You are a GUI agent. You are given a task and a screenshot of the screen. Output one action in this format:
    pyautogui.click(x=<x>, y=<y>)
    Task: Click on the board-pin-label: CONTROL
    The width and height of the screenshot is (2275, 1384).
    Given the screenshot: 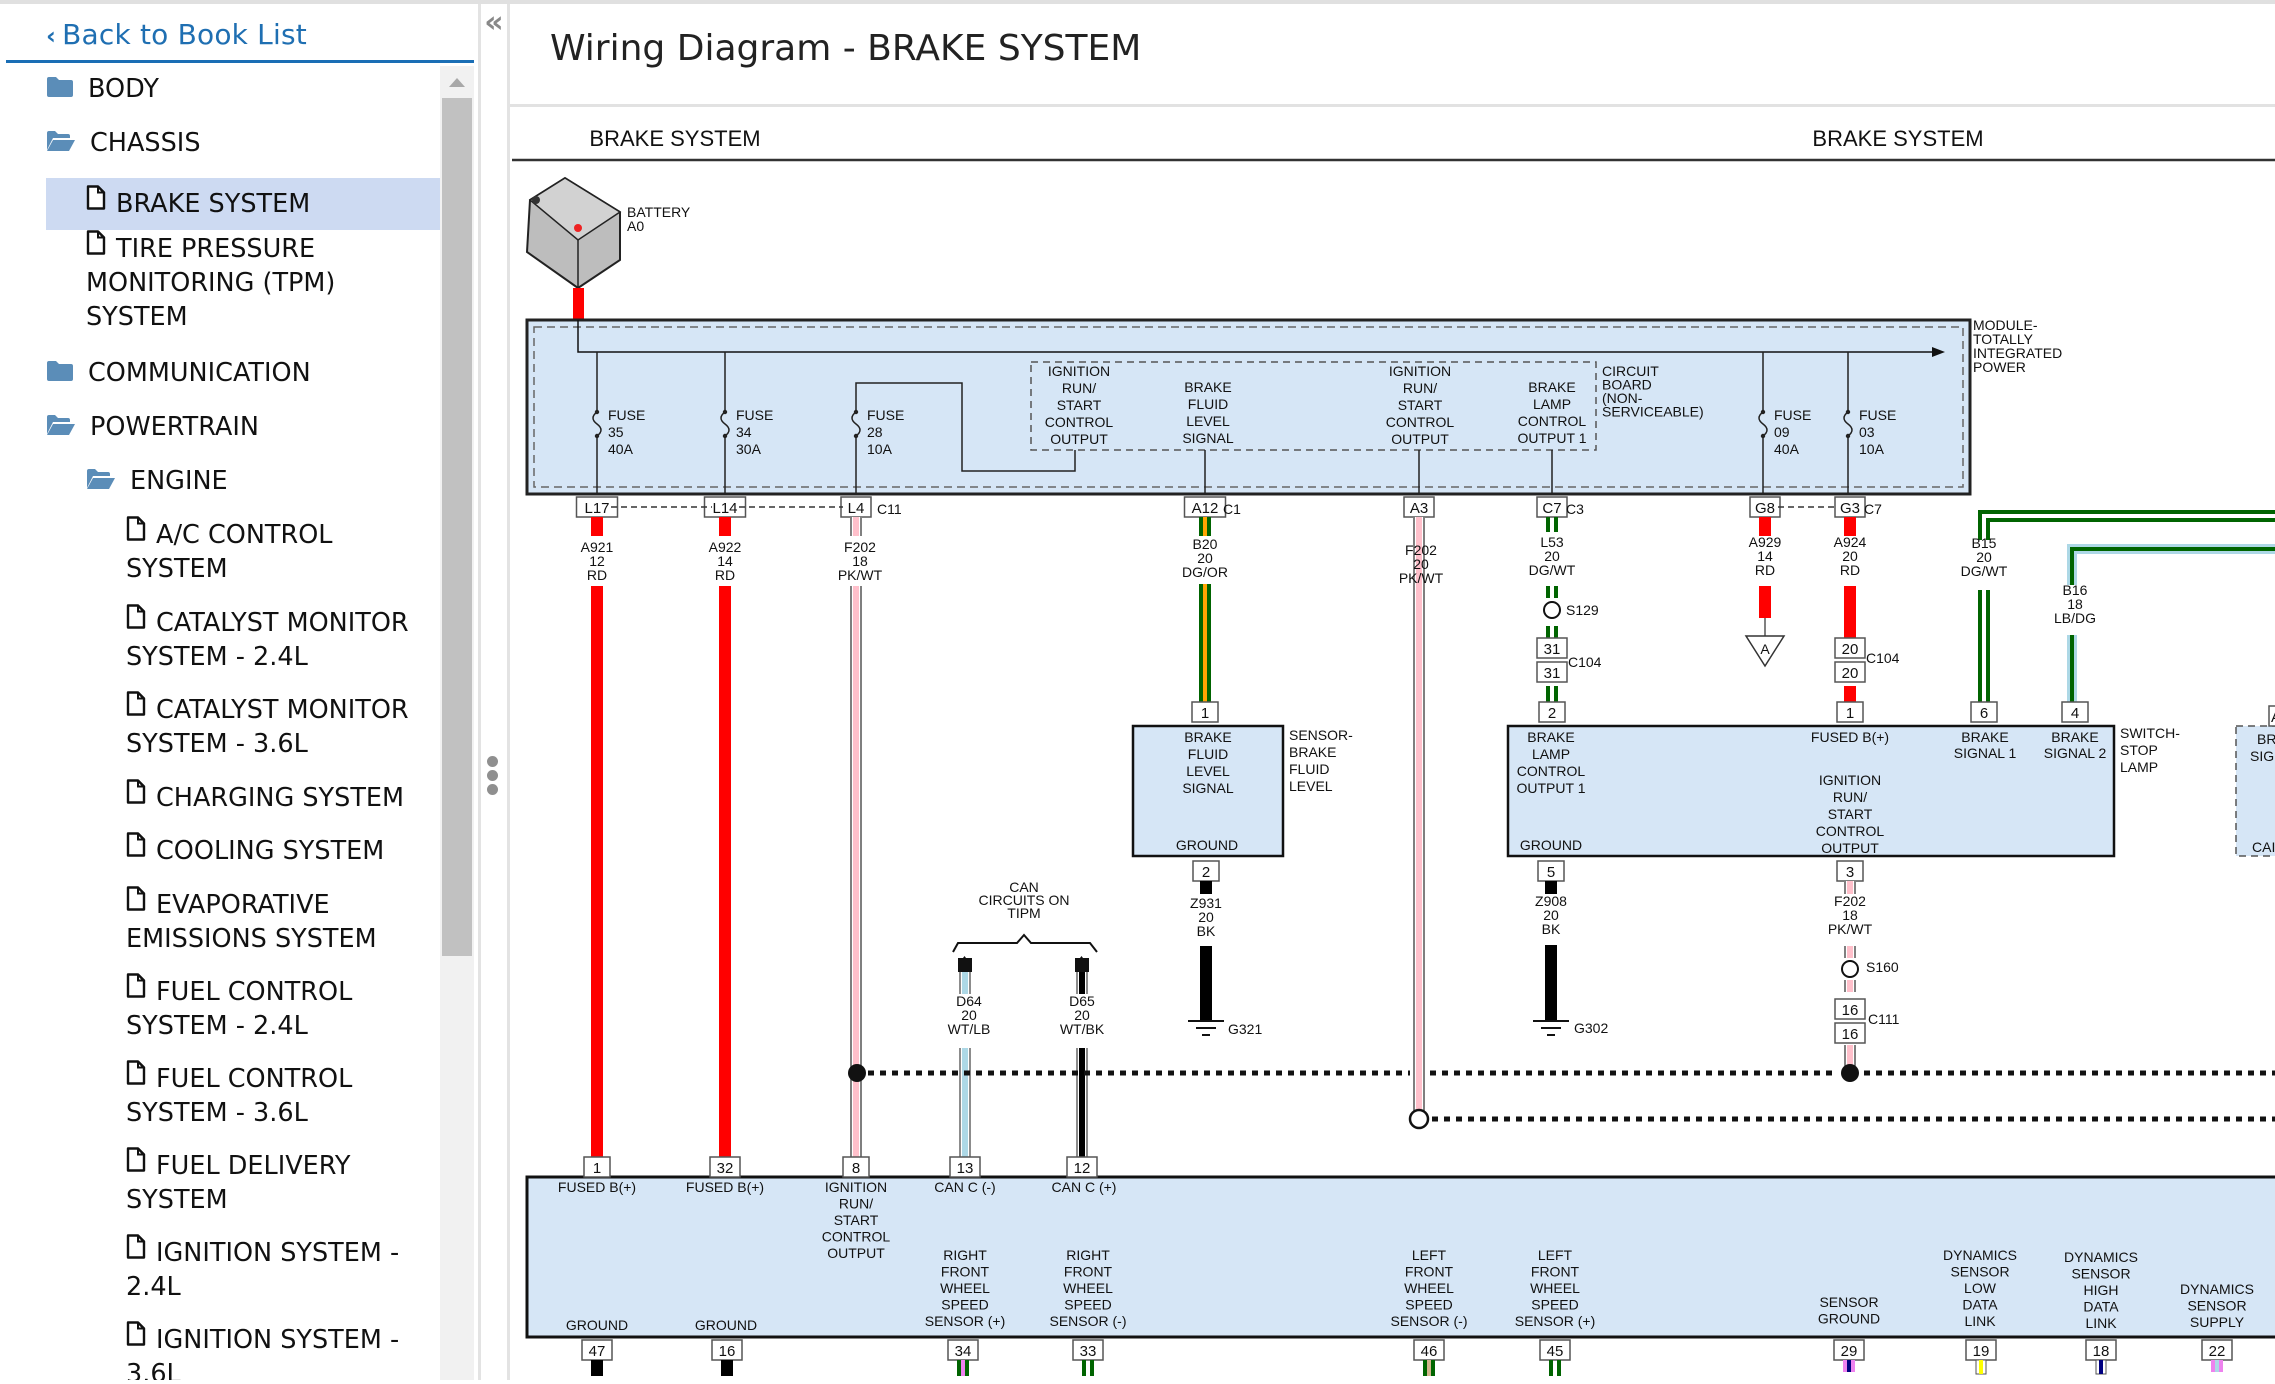 What is the action you would take?
    pyautogui.click(x=1552, y=421)
    